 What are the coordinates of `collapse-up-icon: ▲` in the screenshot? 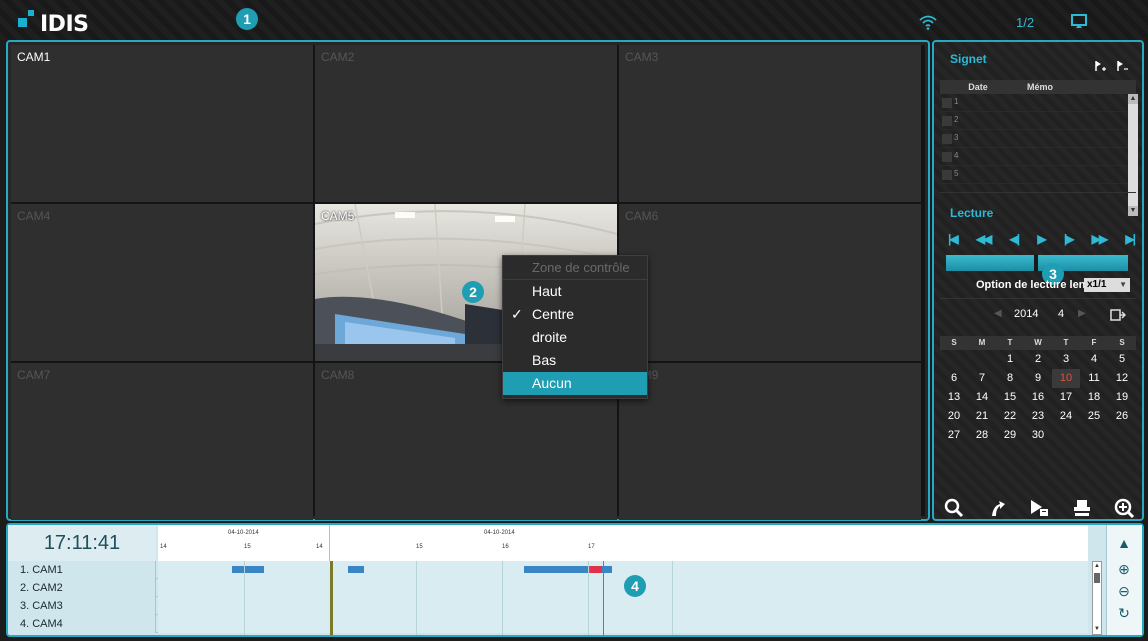 It's located at (1124, 543).